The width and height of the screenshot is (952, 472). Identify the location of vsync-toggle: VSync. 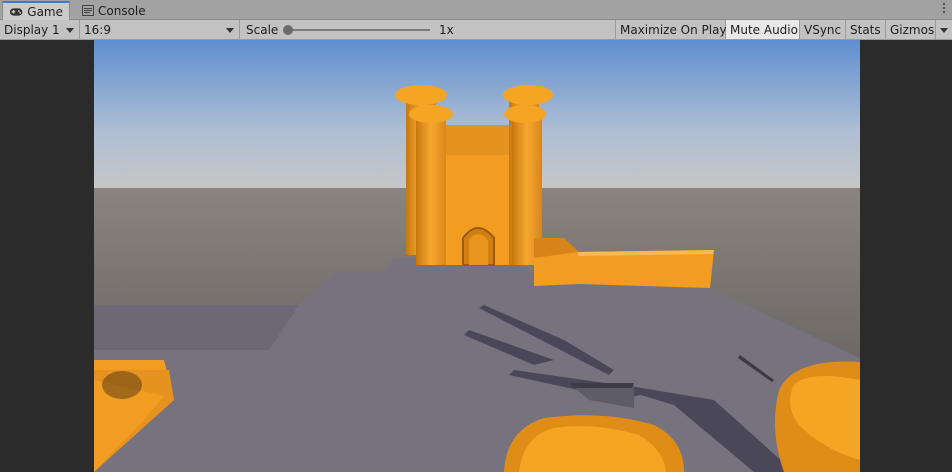
(823, 29).